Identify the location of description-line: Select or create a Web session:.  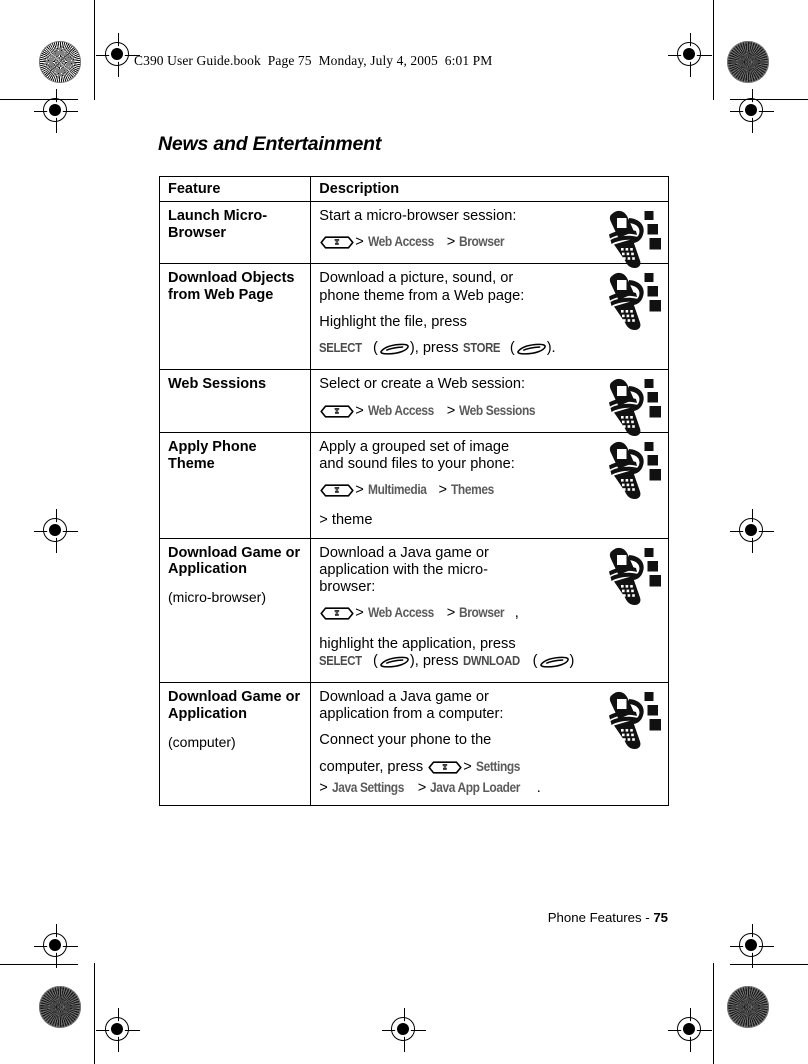
(458, 384).